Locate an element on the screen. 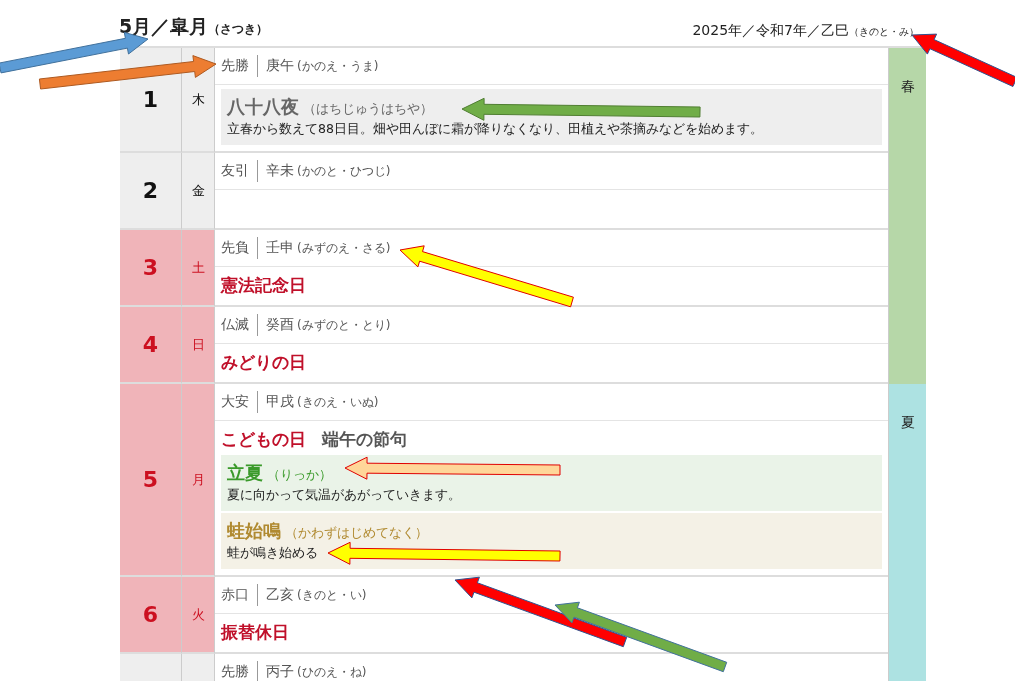 This screenshot has width=1015, height=681. month-reading: （さつき） is located at coordinates (238, 29).